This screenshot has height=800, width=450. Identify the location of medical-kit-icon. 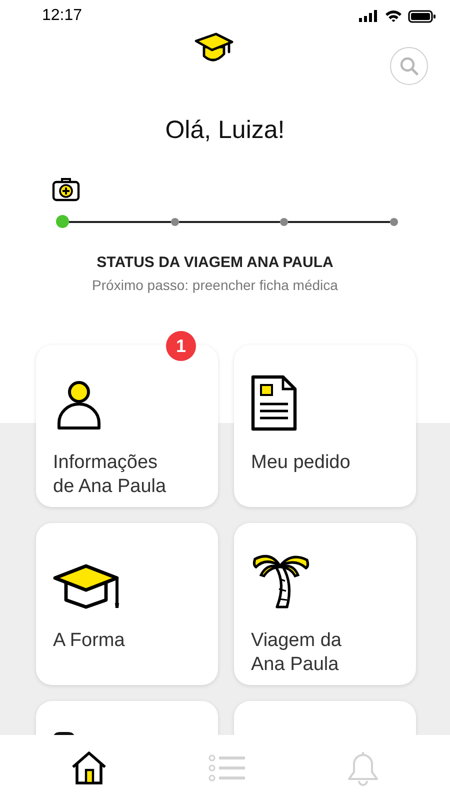
(66, 189).